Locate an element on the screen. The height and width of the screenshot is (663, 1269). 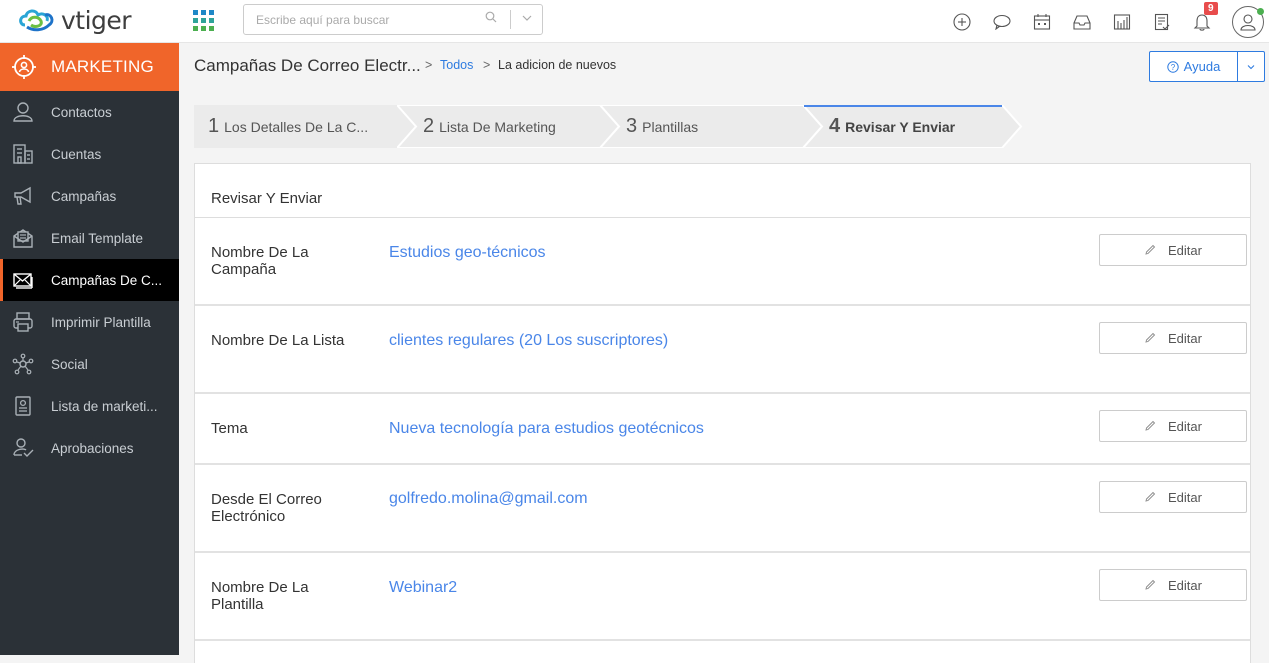
breadcrumb-current: La adicion de nuevos is located at coordinates (557, 65).